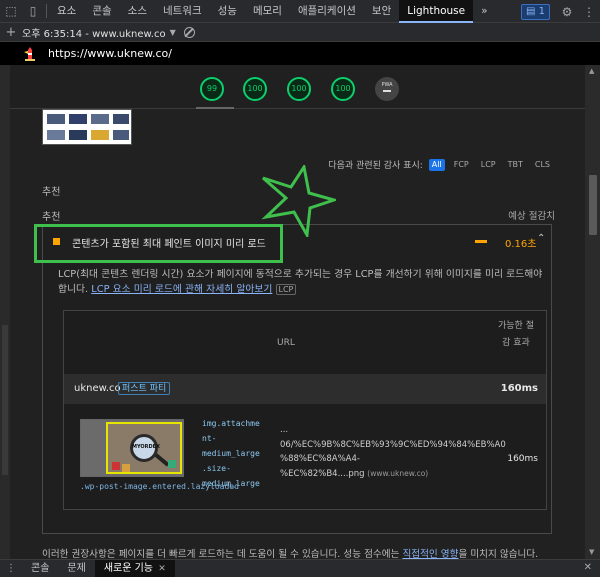 Image resolution: width=600 pixels, height=577 pixels. I want to click on tab-console: 콘솔, so click(101, 11).